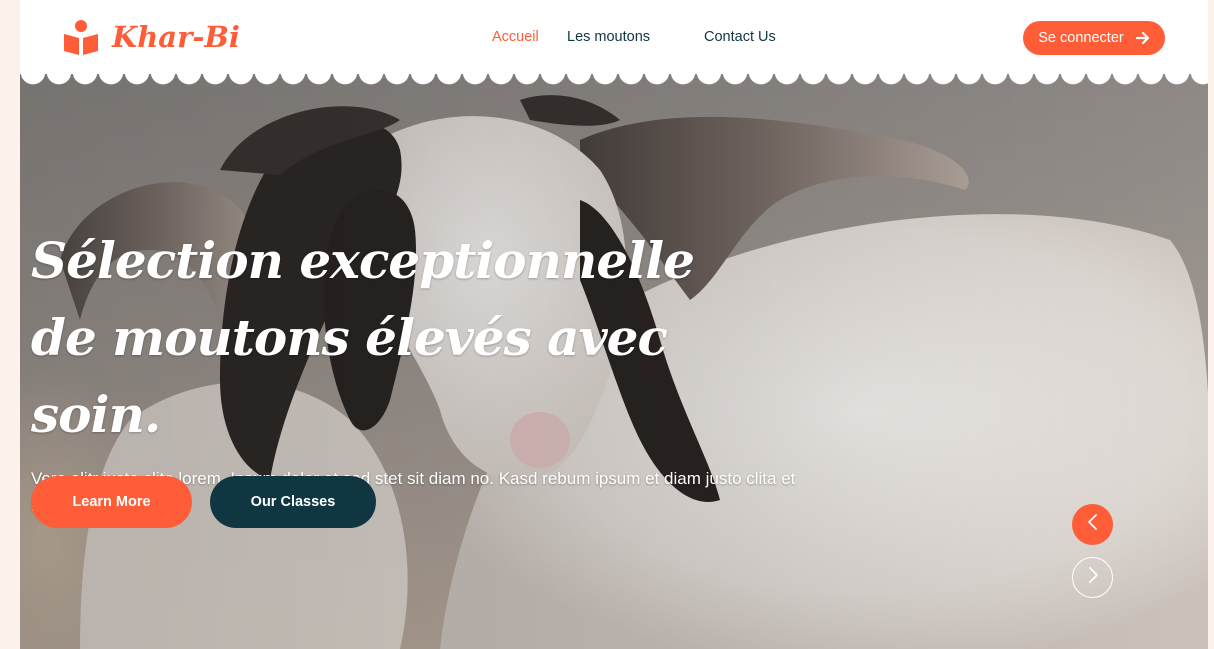  I want to click on chevron-right-icon, so click(1093, 577).